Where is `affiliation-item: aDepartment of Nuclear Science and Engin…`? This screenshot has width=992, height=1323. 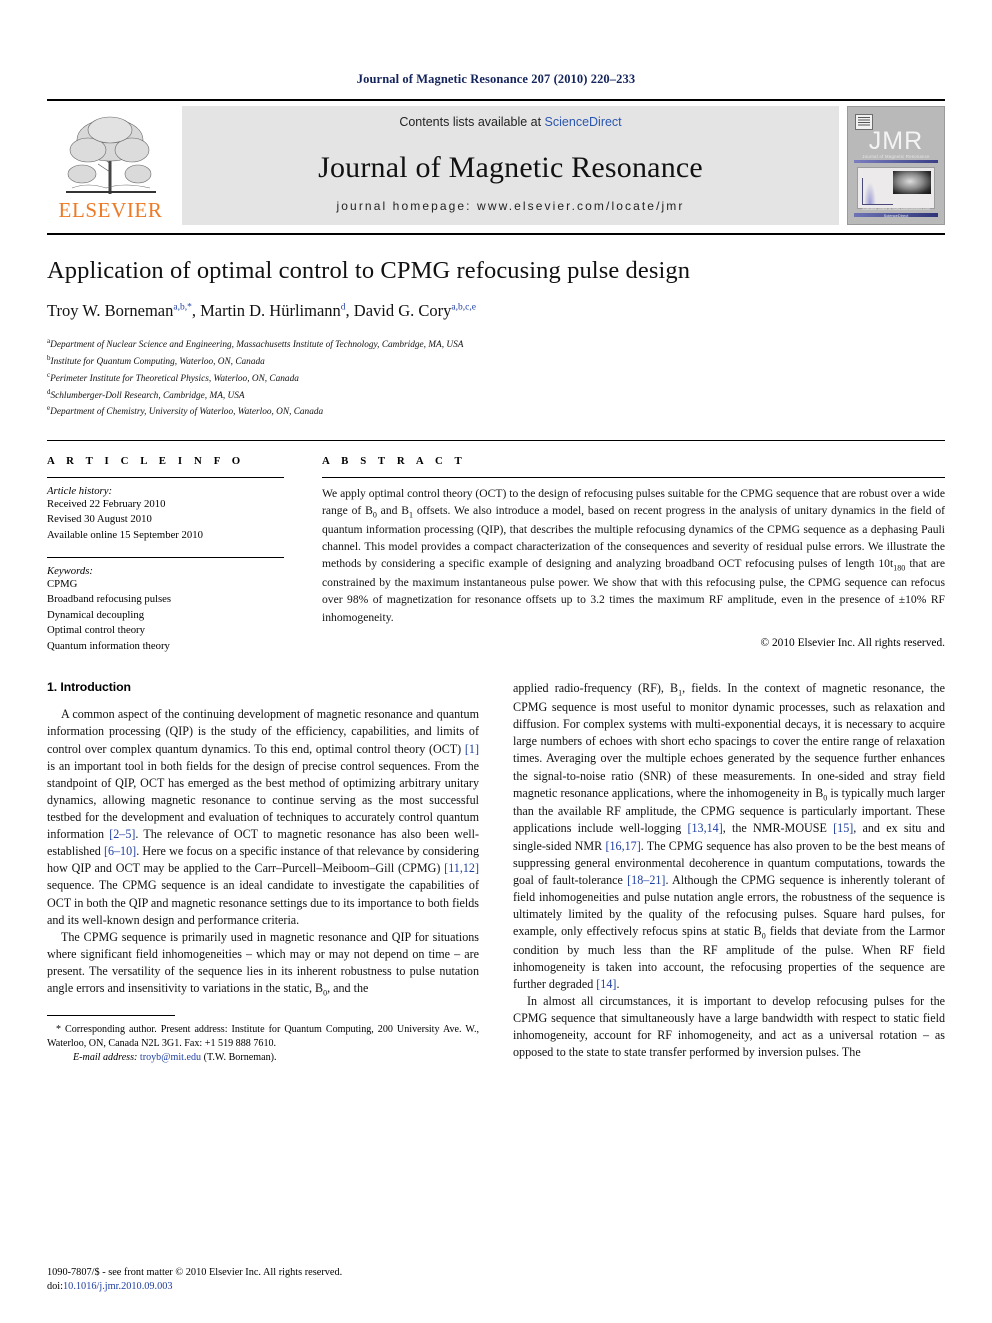
affiliation-item: aDepartment of Nuclear Science and Engin… is located at coordinates (496, 344).